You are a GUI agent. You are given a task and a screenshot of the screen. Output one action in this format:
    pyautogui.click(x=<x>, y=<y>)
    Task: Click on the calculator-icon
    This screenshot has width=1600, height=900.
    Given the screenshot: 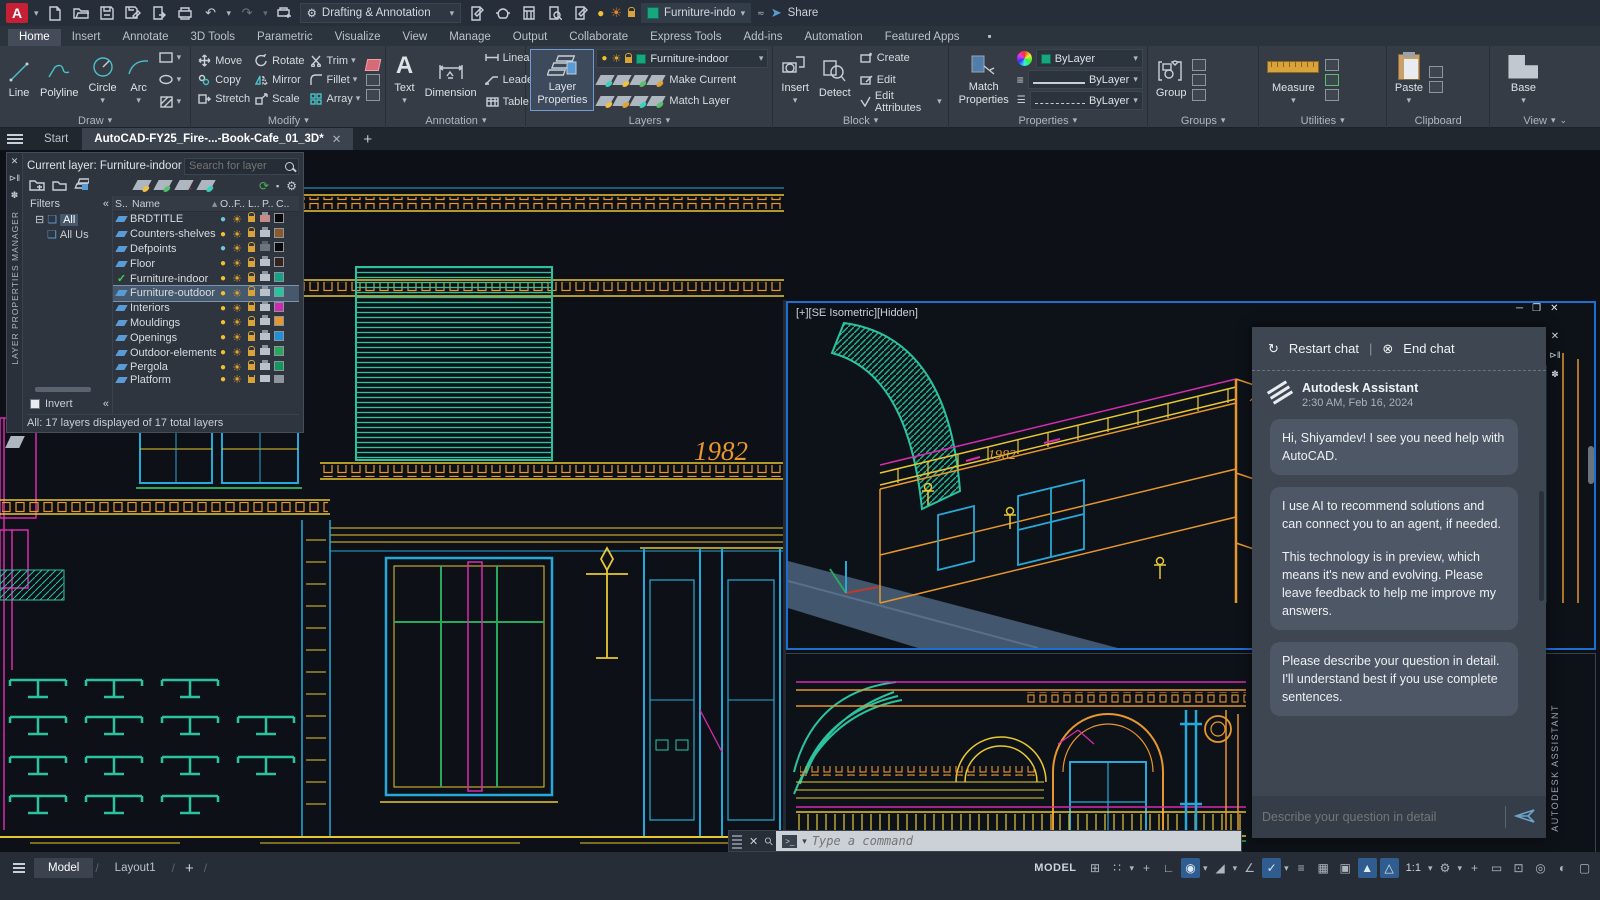 What is the action you would take?
    pyautogui.click(x=529, y=13)
    